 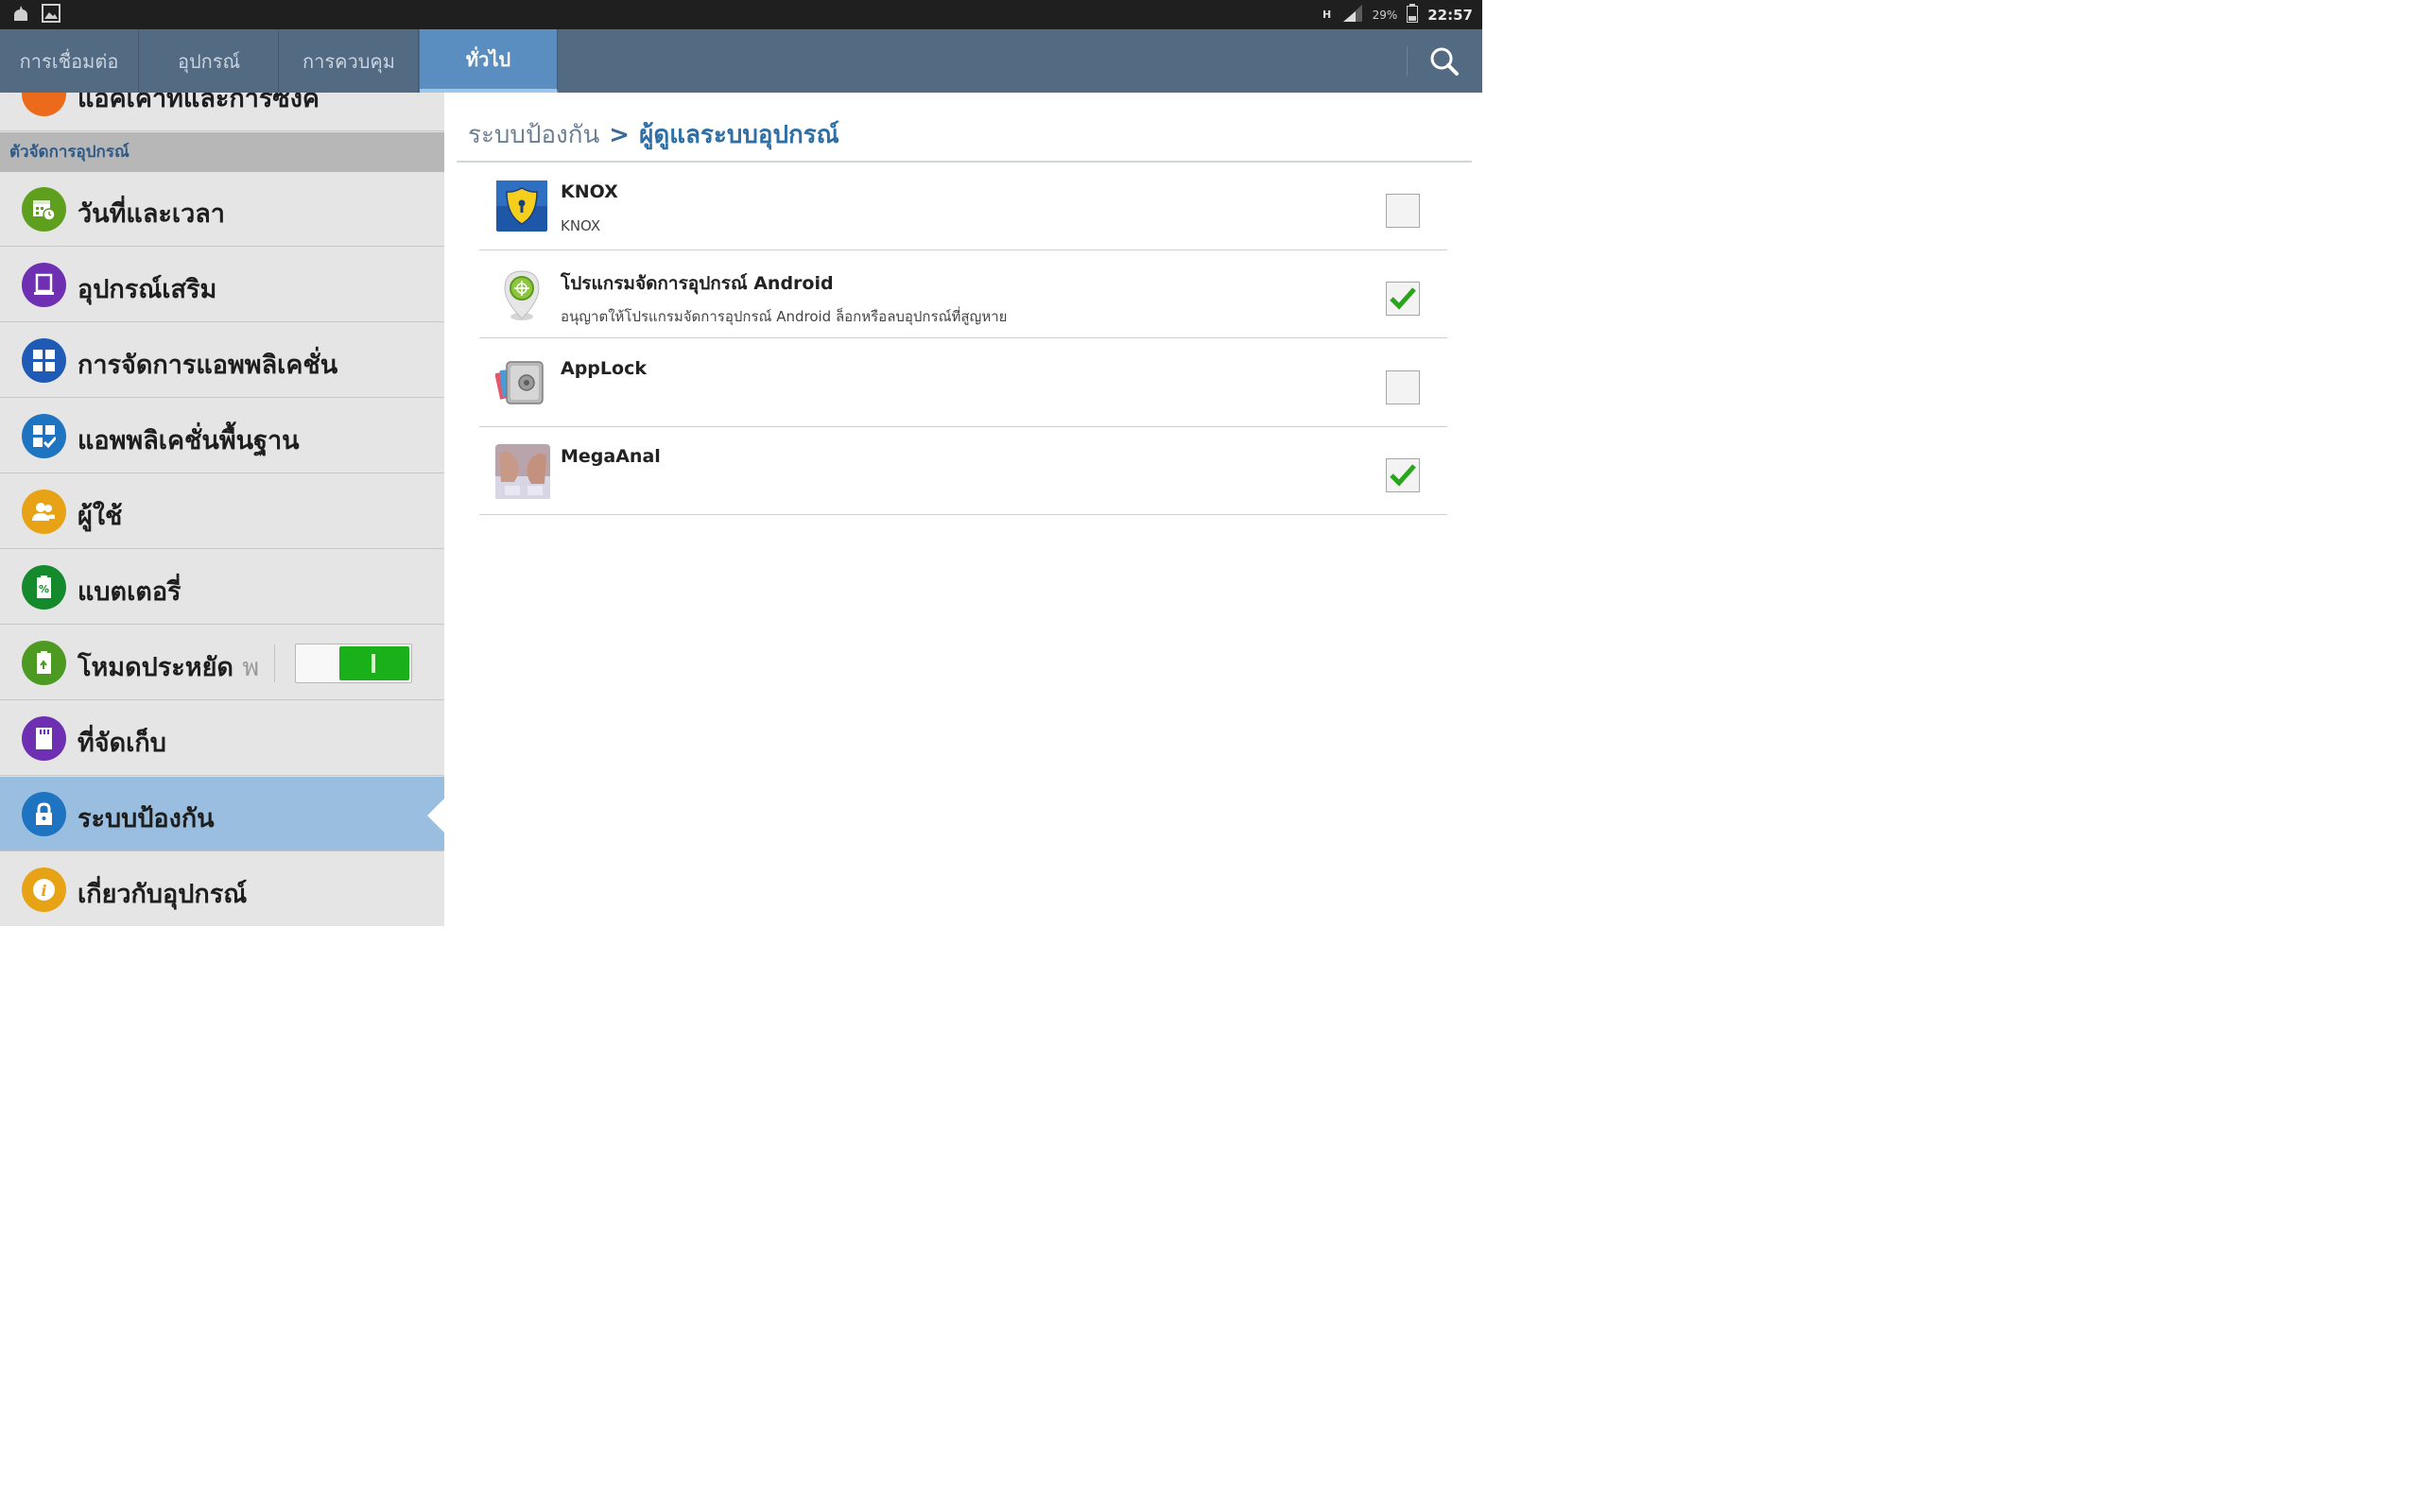 I want to click on location-pin-icon, so click(x=522, y=294).